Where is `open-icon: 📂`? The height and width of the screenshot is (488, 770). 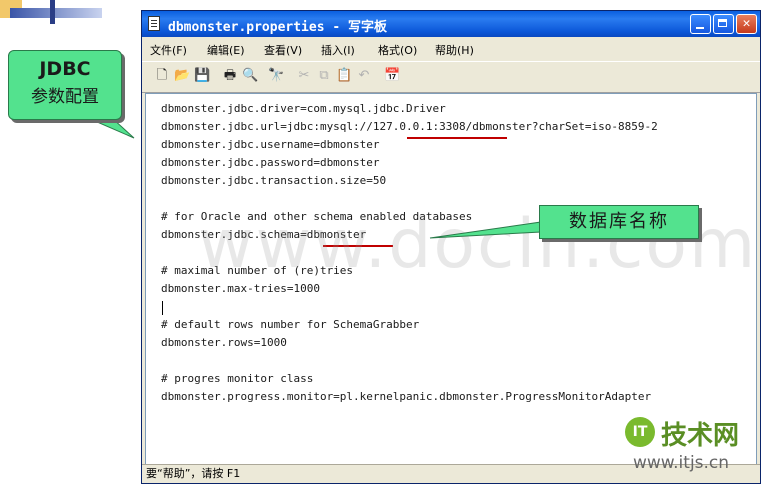 open-icon: 📂 is located at coordinates (182, 76).